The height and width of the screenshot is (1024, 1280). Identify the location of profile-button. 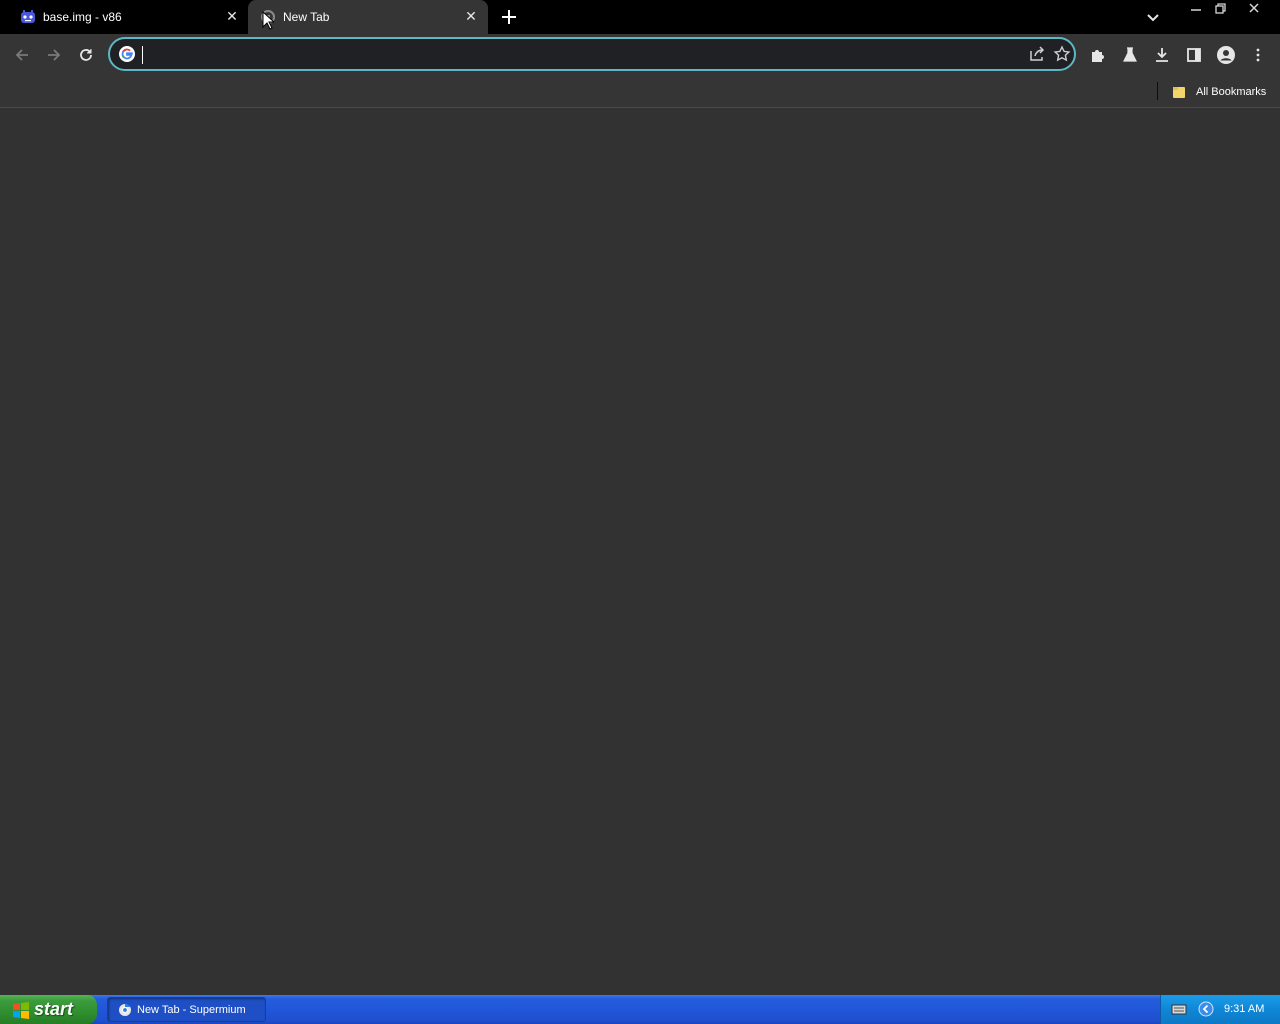
(1226, 55).